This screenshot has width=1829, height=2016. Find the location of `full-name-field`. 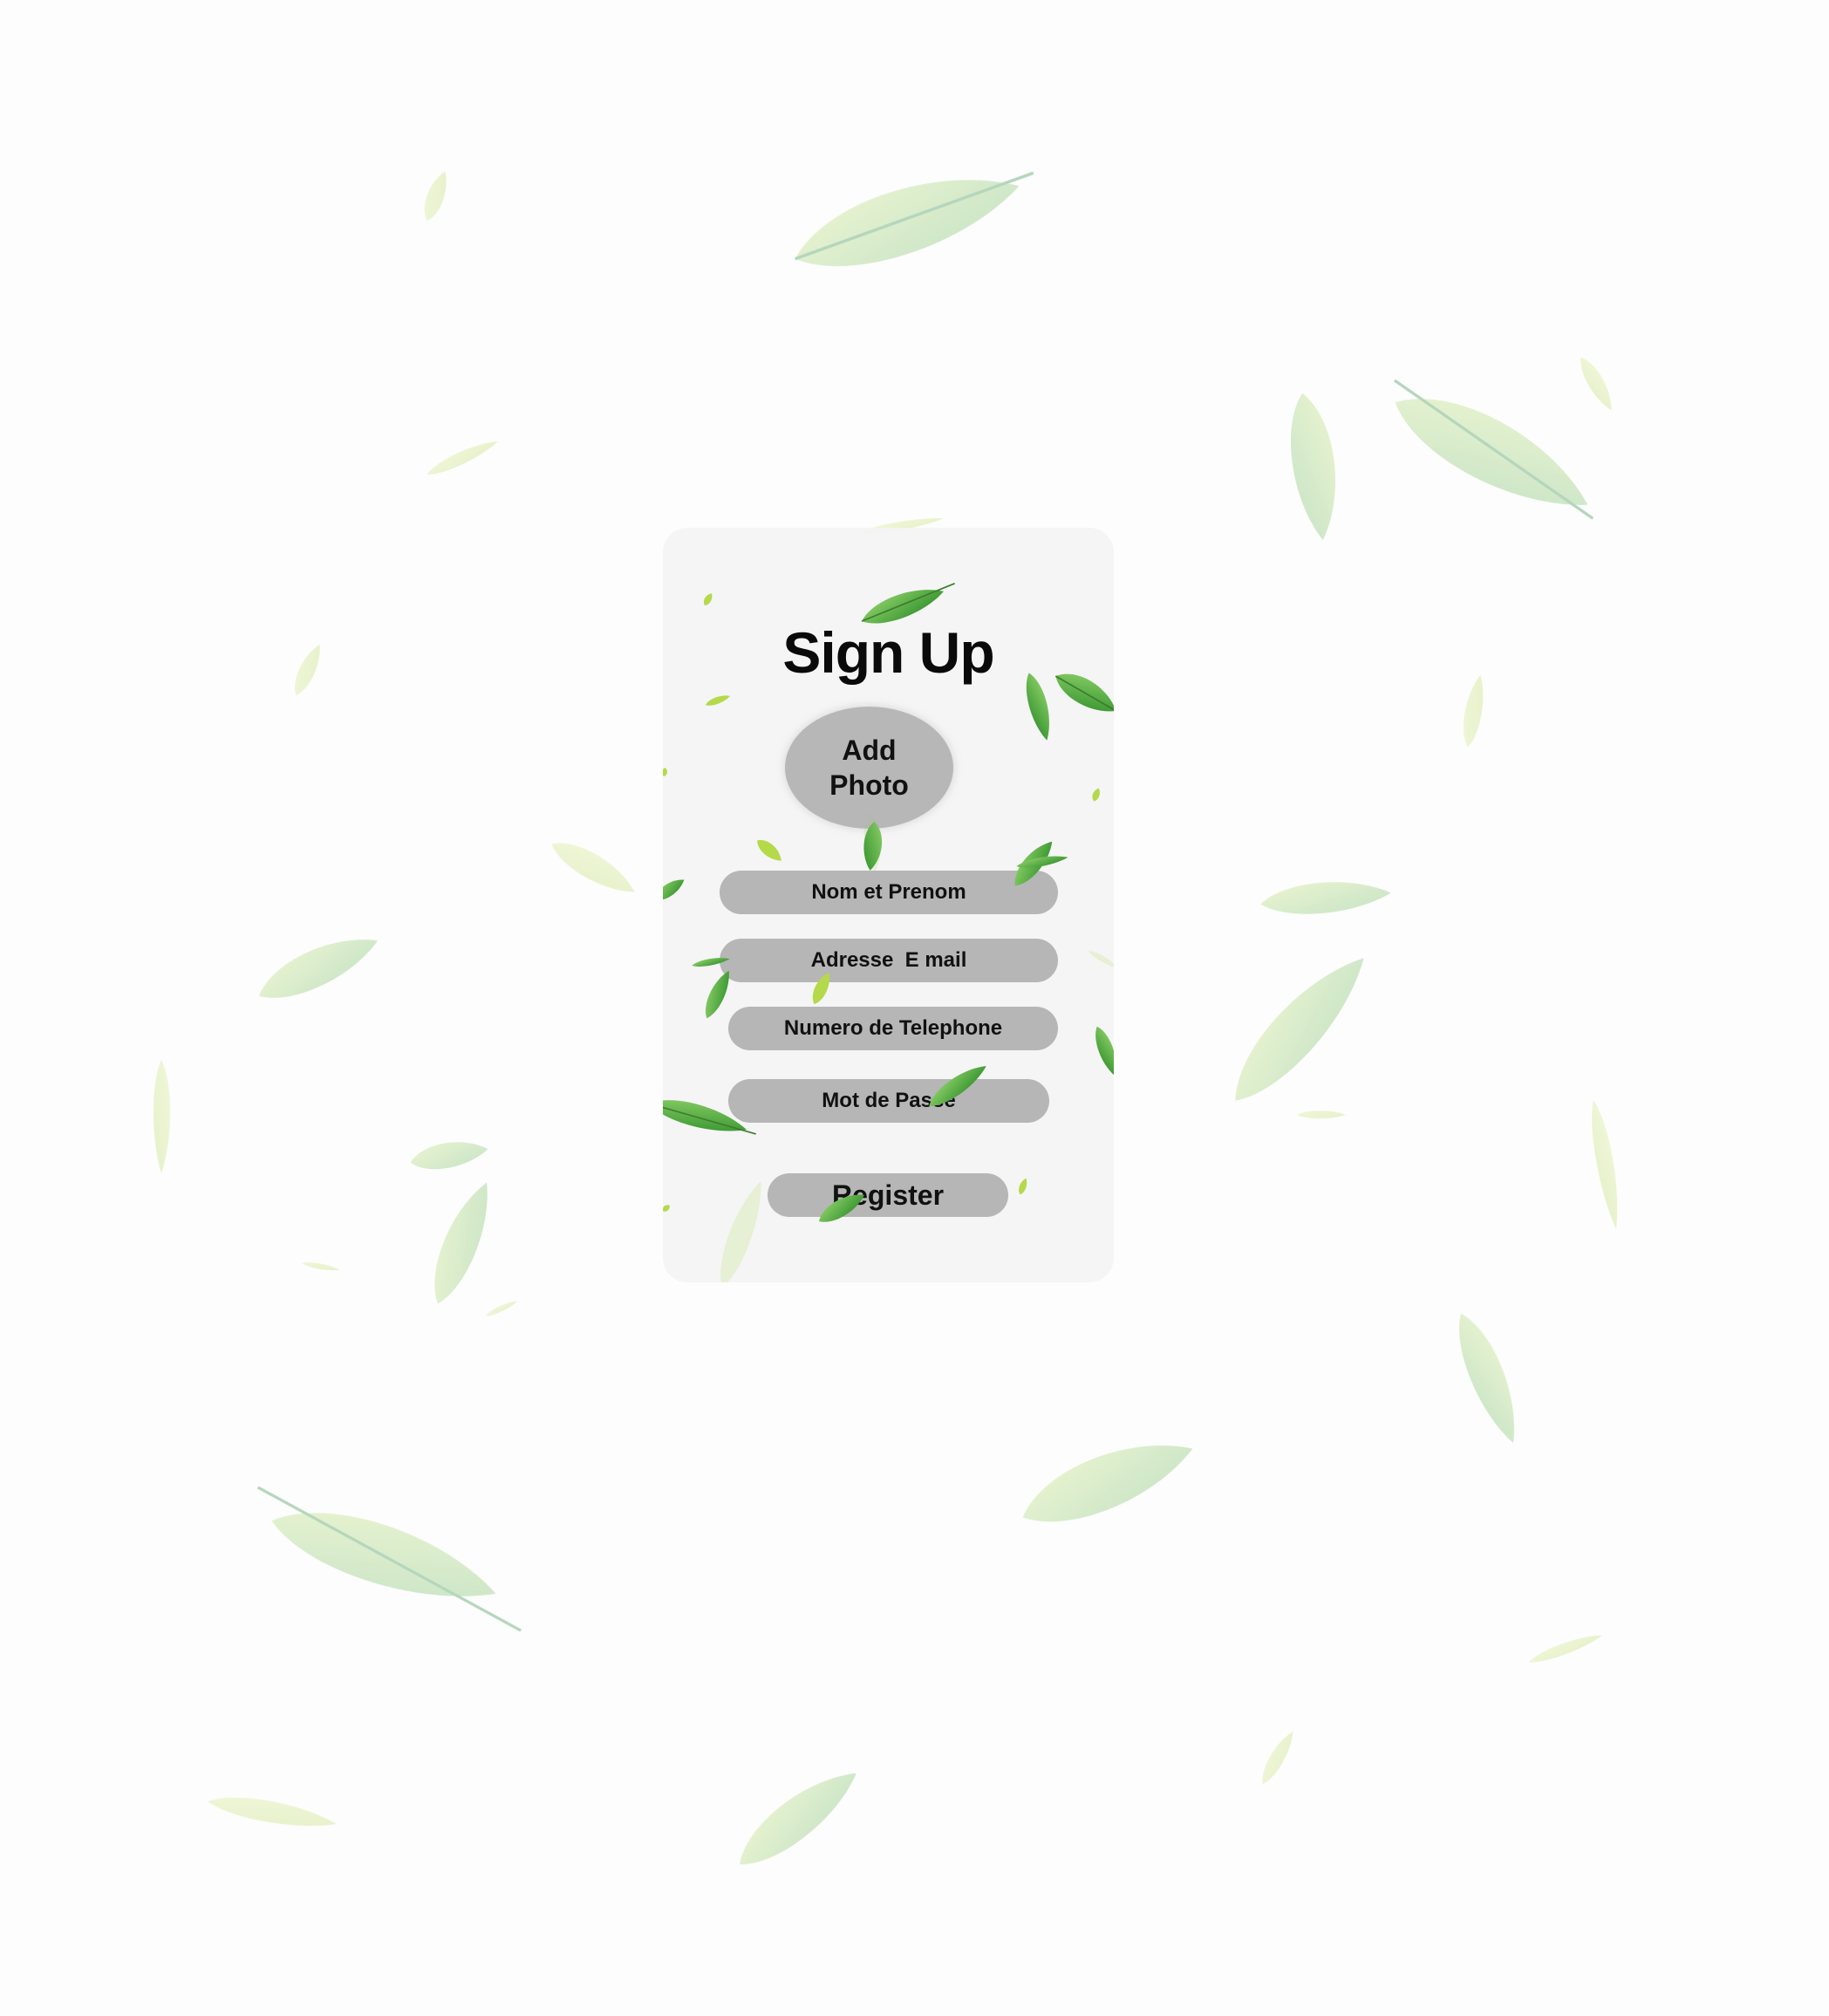

full-name-field is located at coordinates (889, 893).